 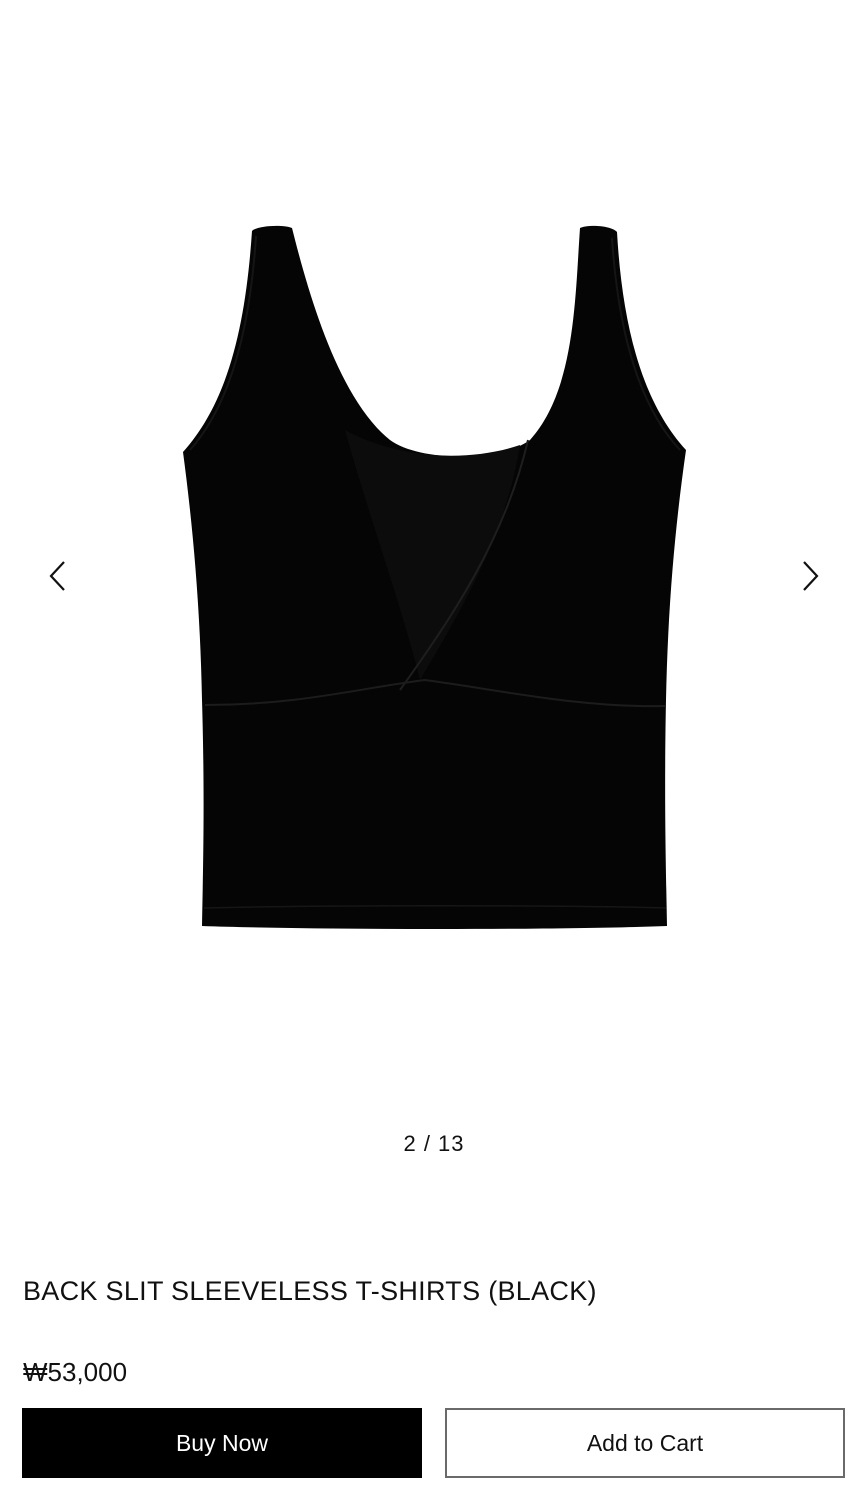 I want to click on add-to-cart-label: Add to Cart, so click(x=645, y=1442).